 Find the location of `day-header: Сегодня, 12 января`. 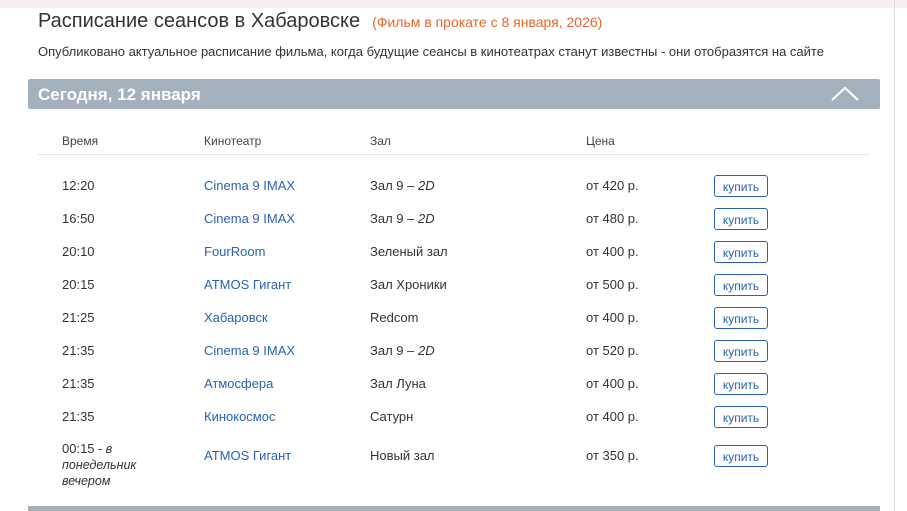

day-header: Сегодня, 12 января is located at coordinates (454, 94).